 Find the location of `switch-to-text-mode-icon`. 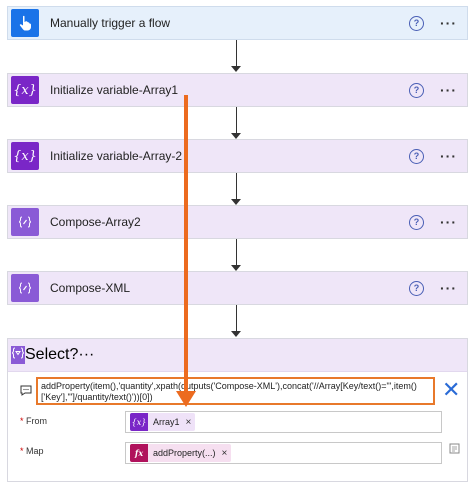

switch-to-text-mode-icon is located at coordinates (454, 450).